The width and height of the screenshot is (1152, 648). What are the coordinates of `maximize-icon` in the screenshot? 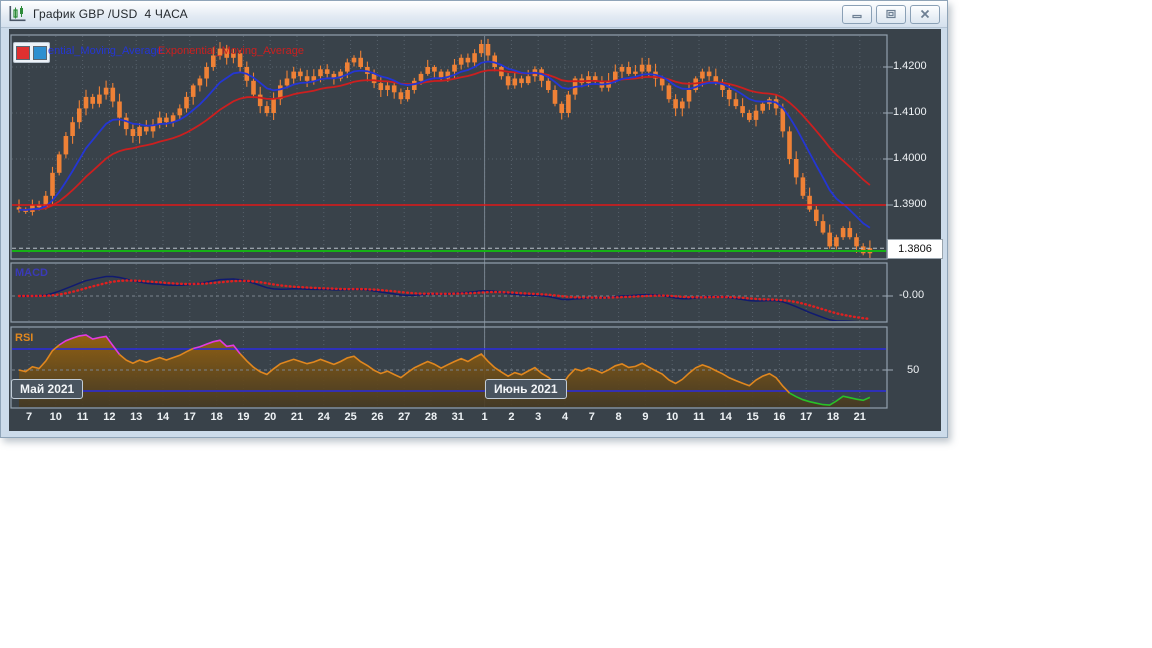 It's located at (891, 14).